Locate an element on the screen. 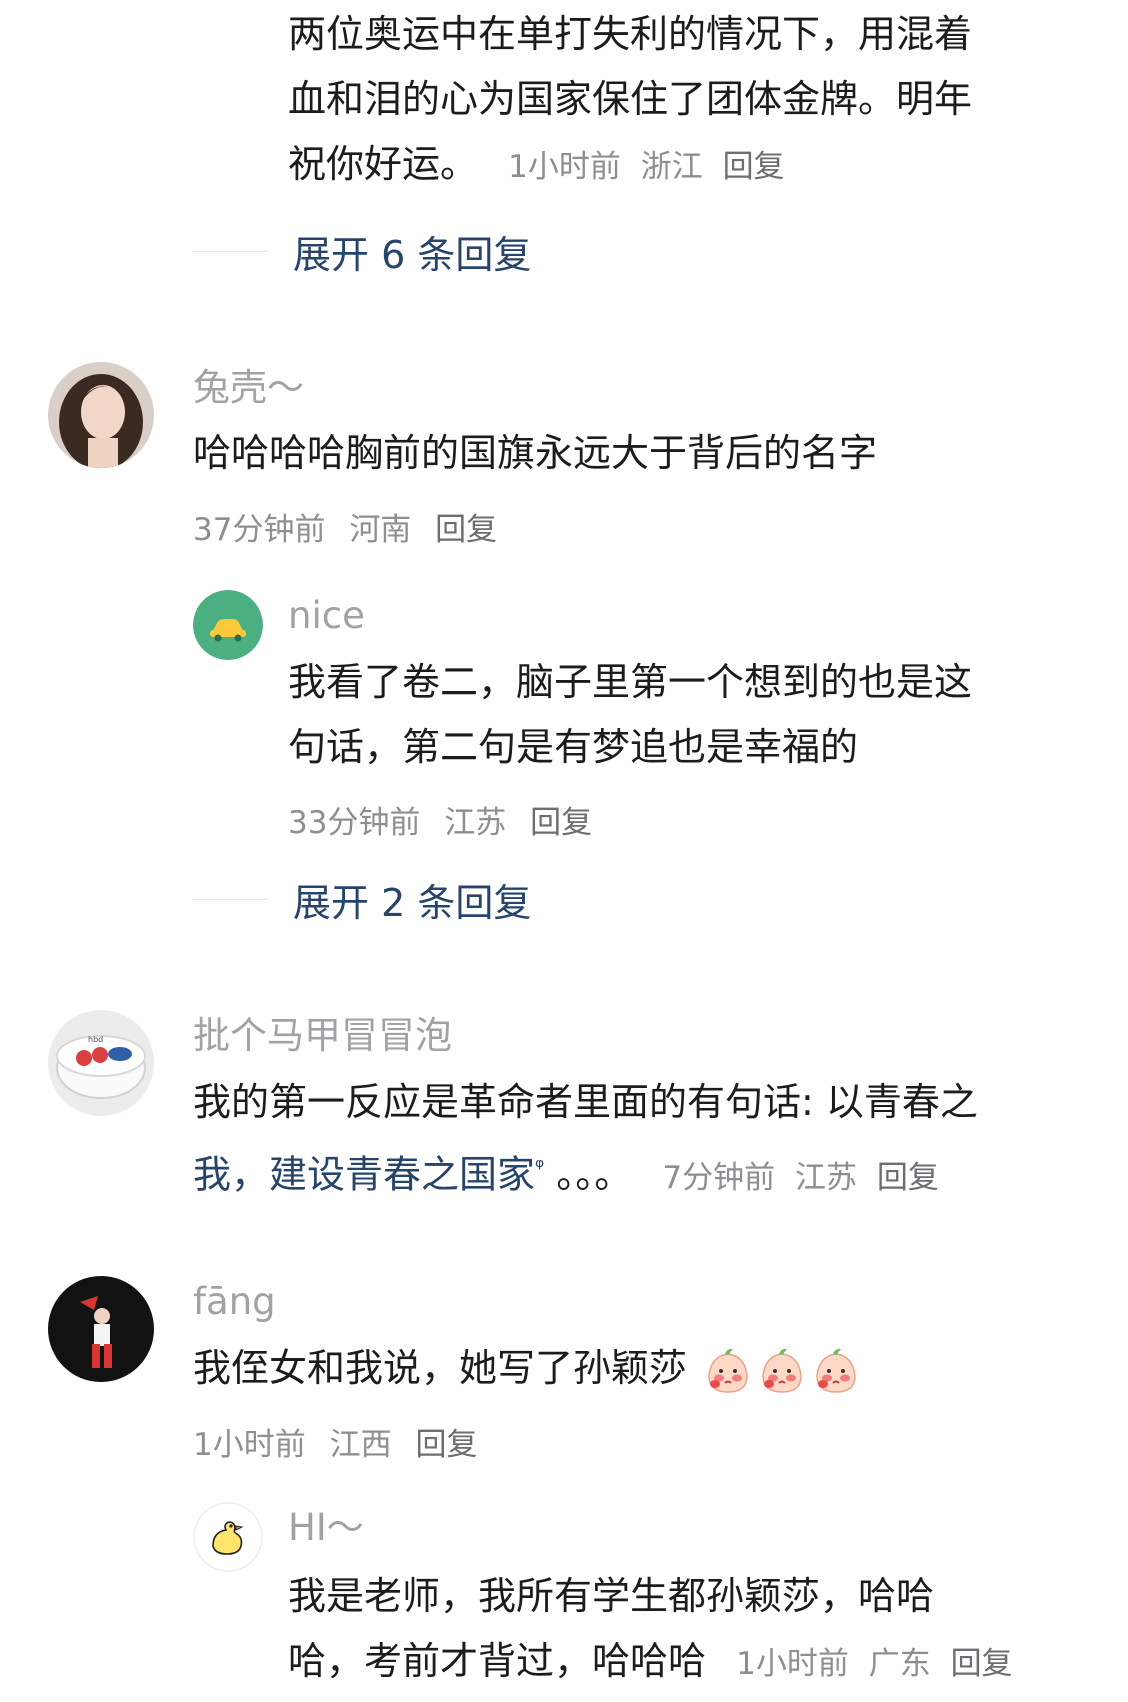 The image size is (1128, 1702). comment-ellipsis: 。。。 is located at coordinates (594, 1174).